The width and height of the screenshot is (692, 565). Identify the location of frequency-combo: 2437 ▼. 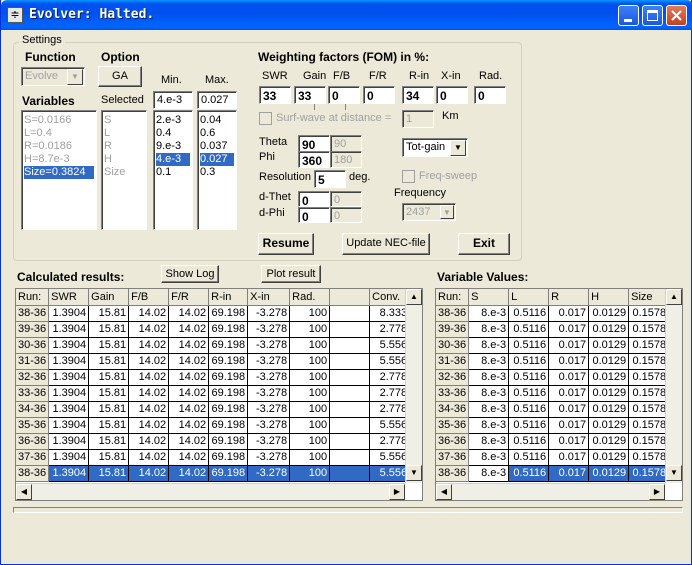
(429, 212).